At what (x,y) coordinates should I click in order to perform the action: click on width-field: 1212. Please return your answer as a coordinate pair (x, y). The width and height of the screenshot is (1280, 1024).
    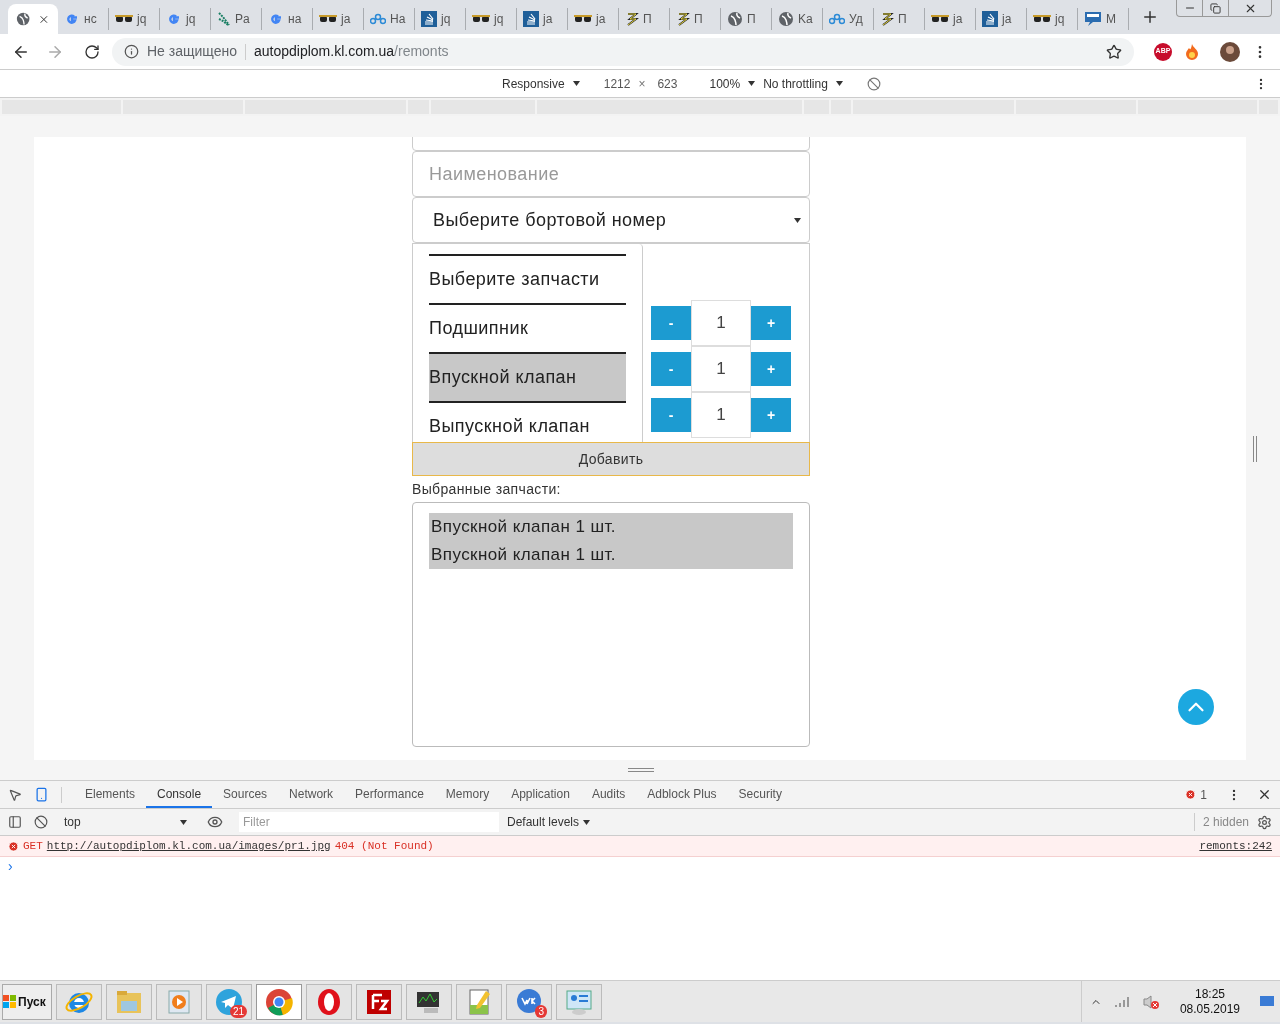
    Looking at the image, I should click on (617, 83).